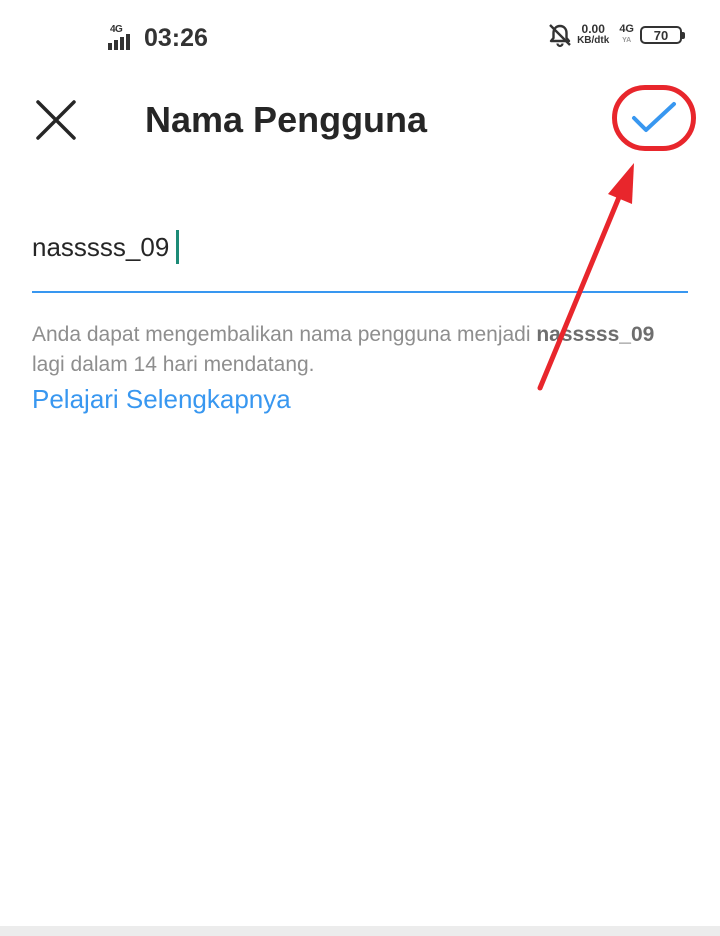  What do you see at coordinates (176, 38) in the screenshot?
I see `clock: 03:26` at bounding box center [176, 38].